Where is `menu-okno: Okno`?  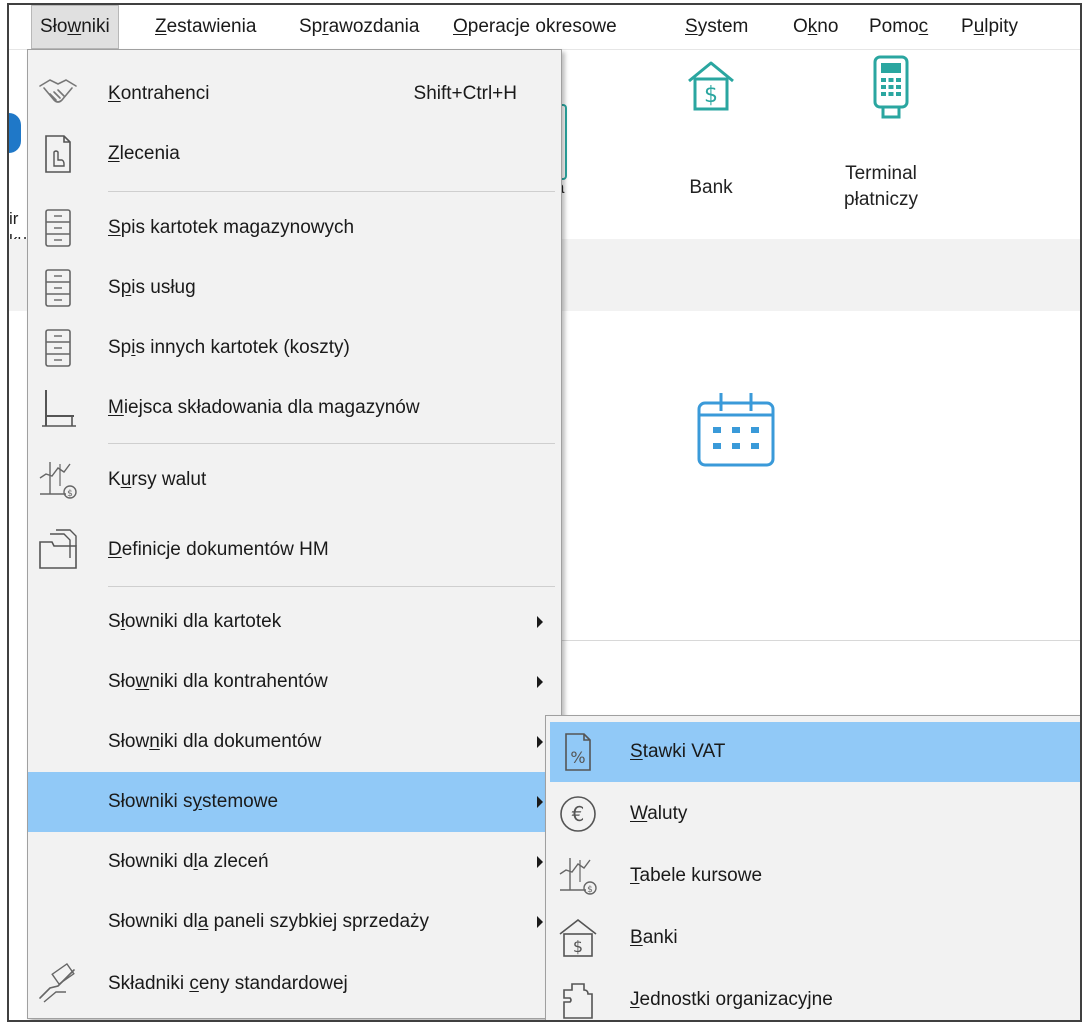
menu-okno: Okno is located at coordinates (815, 27).